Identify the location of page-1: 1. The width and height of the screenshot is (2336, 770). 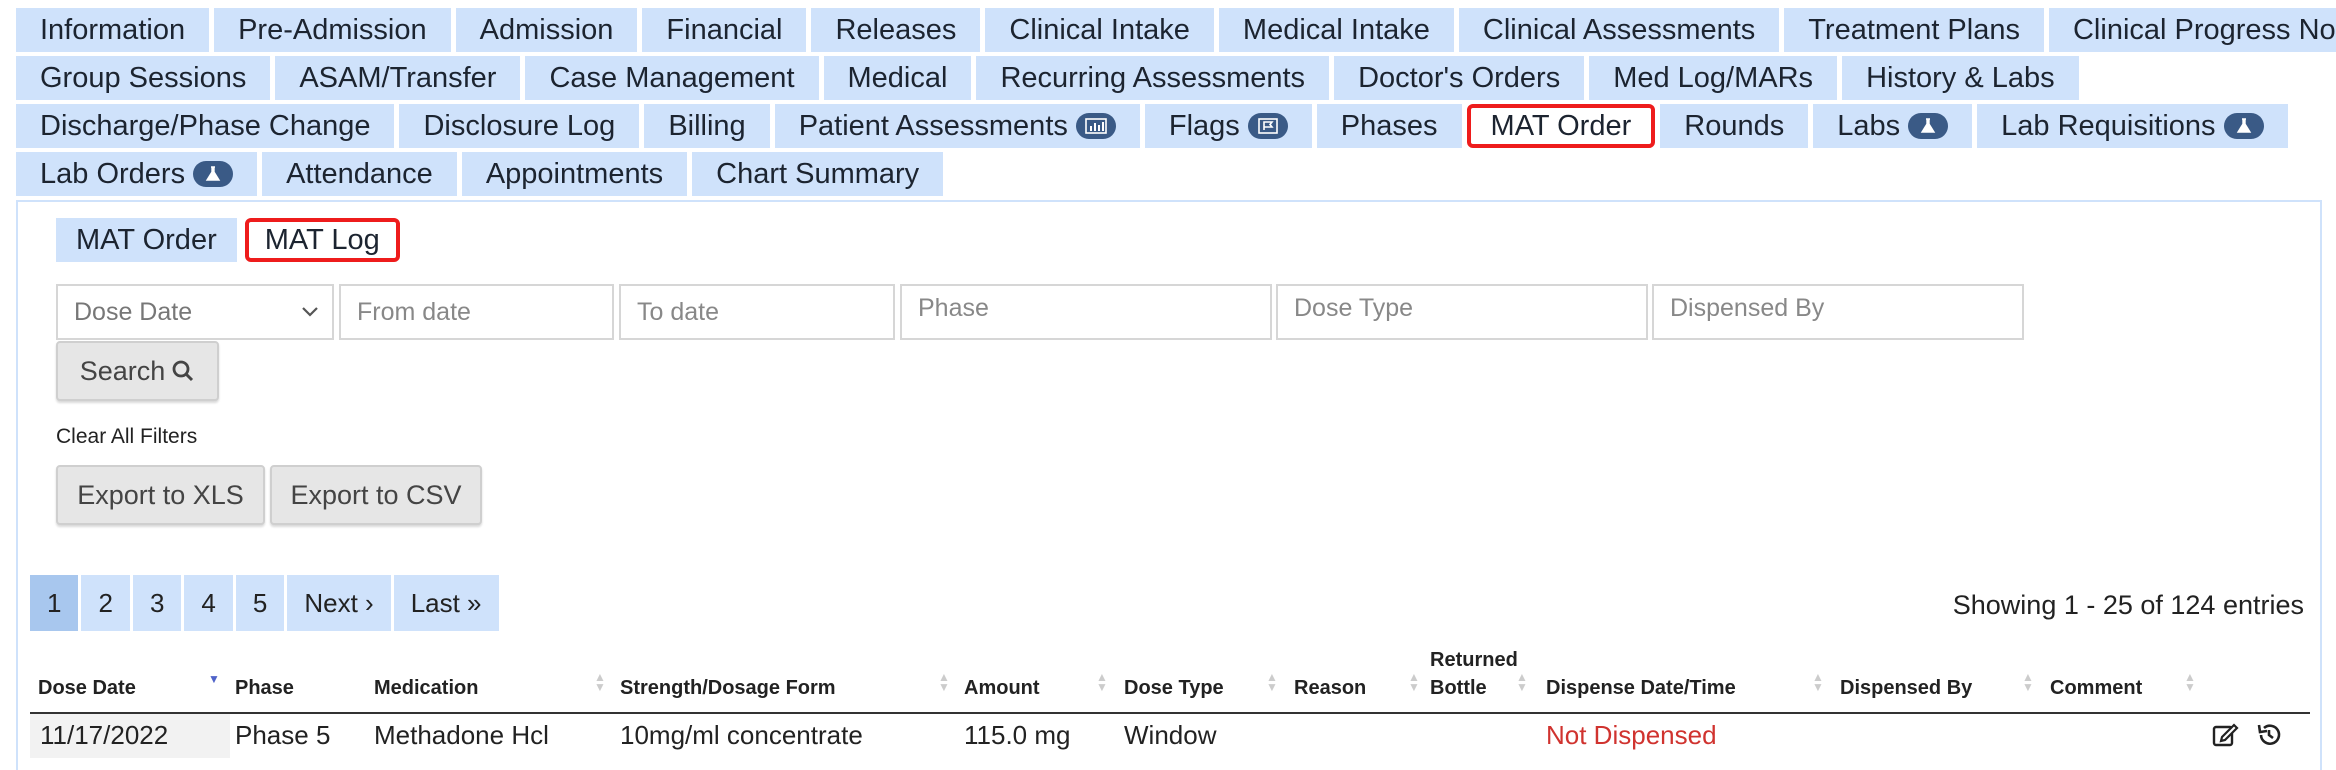
(54, 603).